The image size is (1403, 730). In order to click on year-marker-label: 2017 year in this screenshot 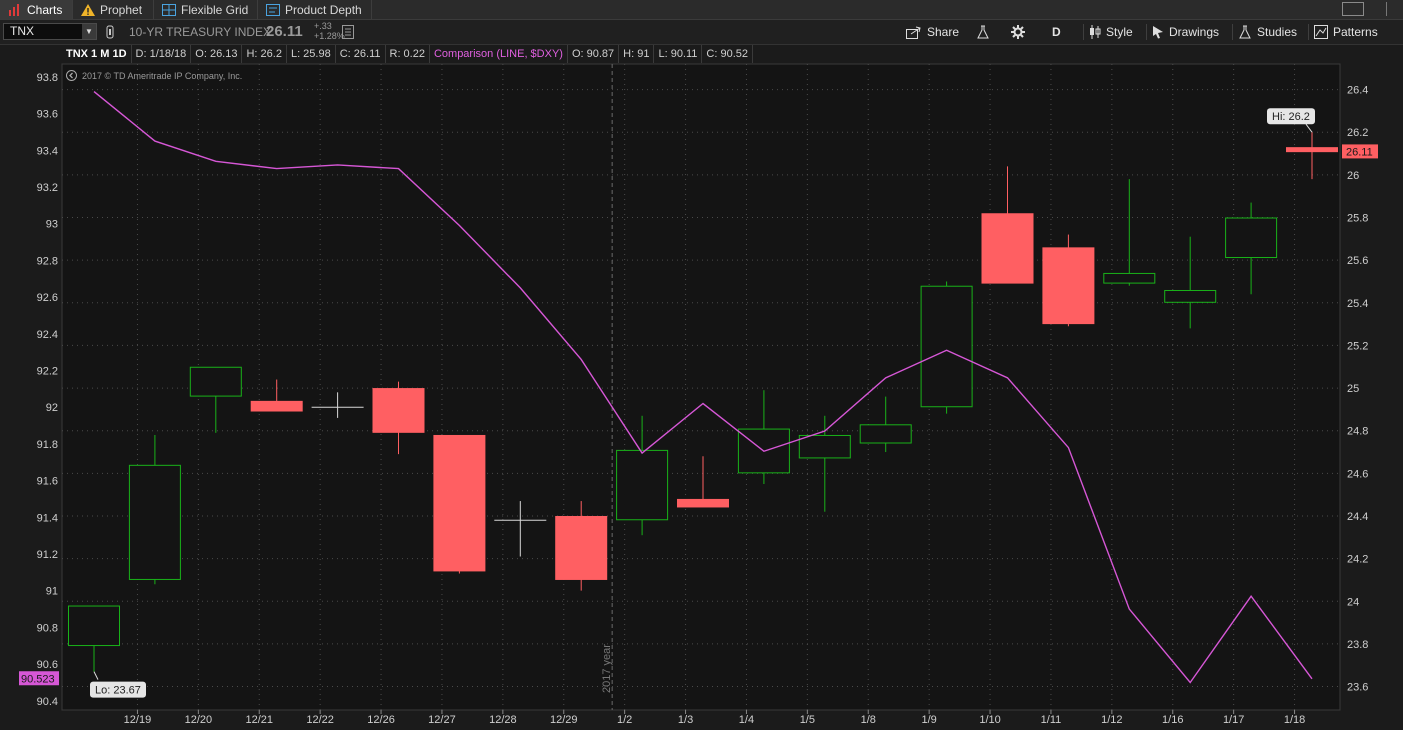, I will do `click(607, 668)`.